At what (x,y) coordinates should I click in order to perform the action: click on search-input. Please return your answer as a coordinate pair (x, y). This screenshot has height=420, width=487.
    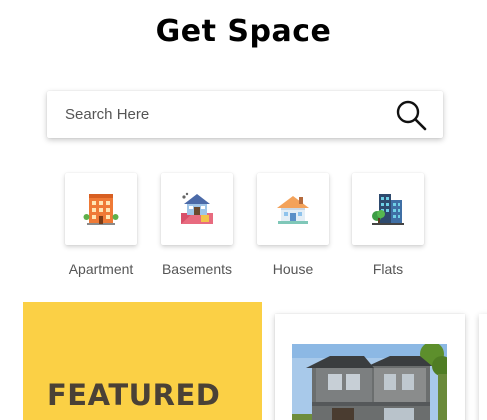
    Looking at the image, I should click on (225, 114).